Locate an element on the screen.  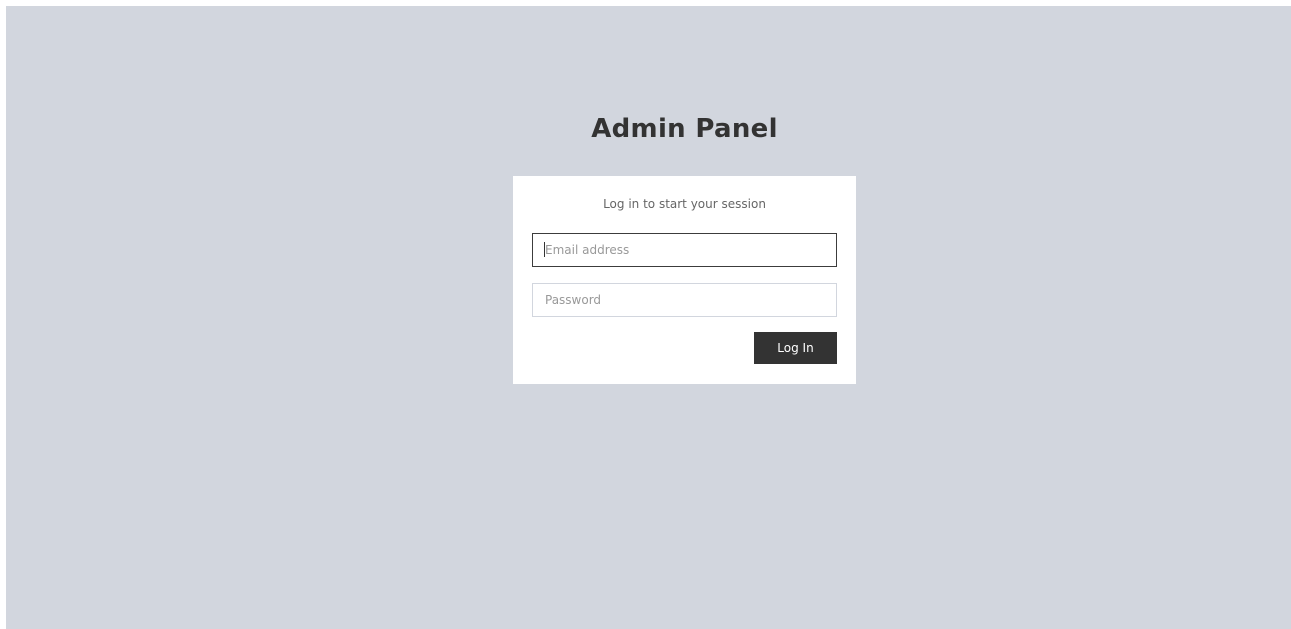
text-caret is located at coordinates (544, 249).